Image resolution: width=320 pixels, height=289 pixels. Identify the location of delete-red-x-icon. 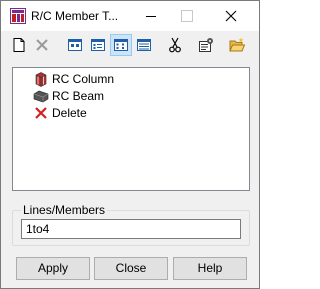
(41, 113).